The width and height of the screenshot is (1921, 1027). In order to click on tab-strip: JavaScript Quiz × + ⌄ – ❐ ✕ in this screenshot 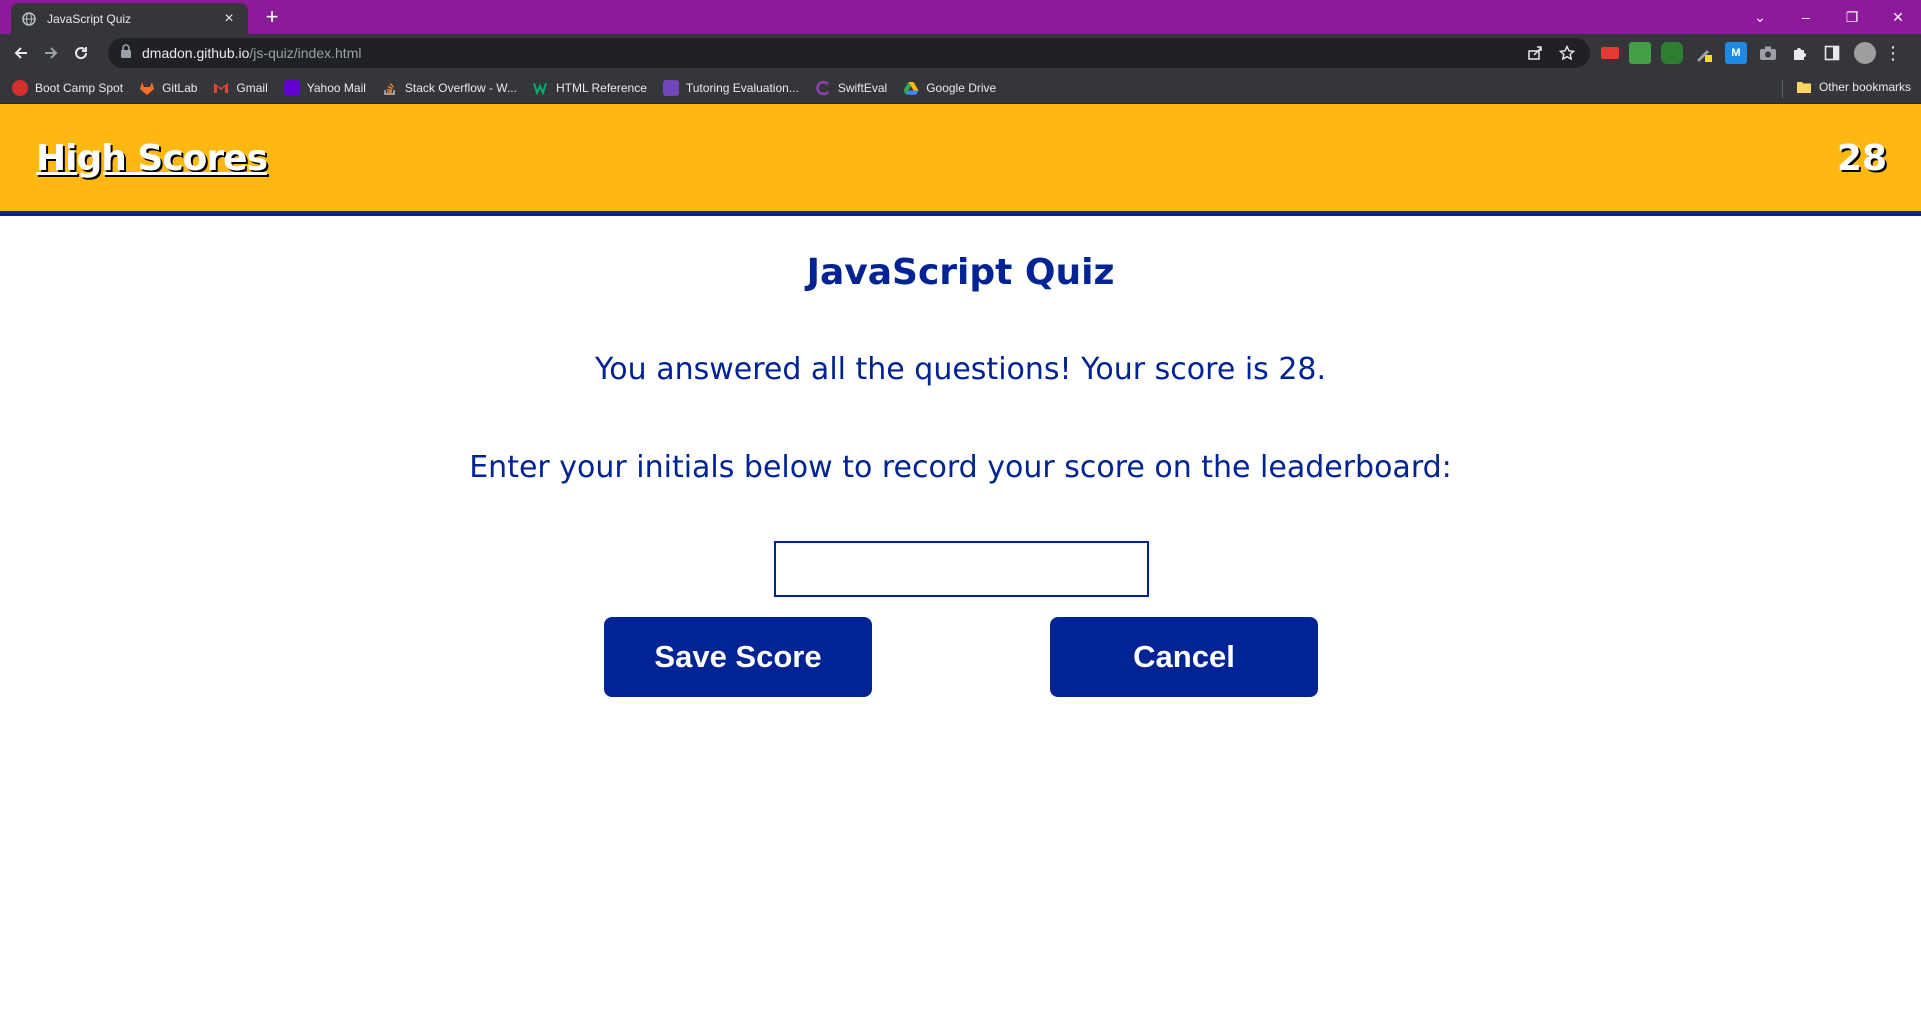, I will do `click(960, 17)`.